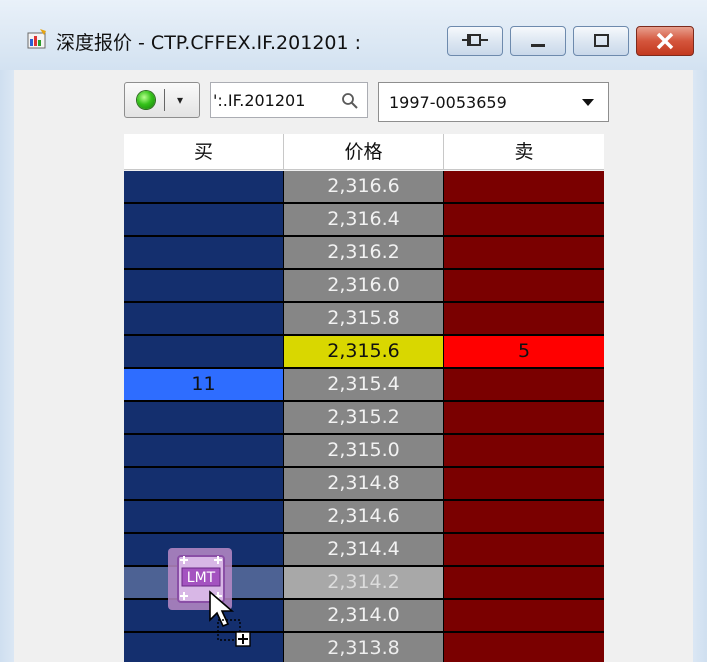 Image resolution: width=707 pixels, height=662 pixels. I want to click on account-select: 1997-0053659, so click(493, 102).